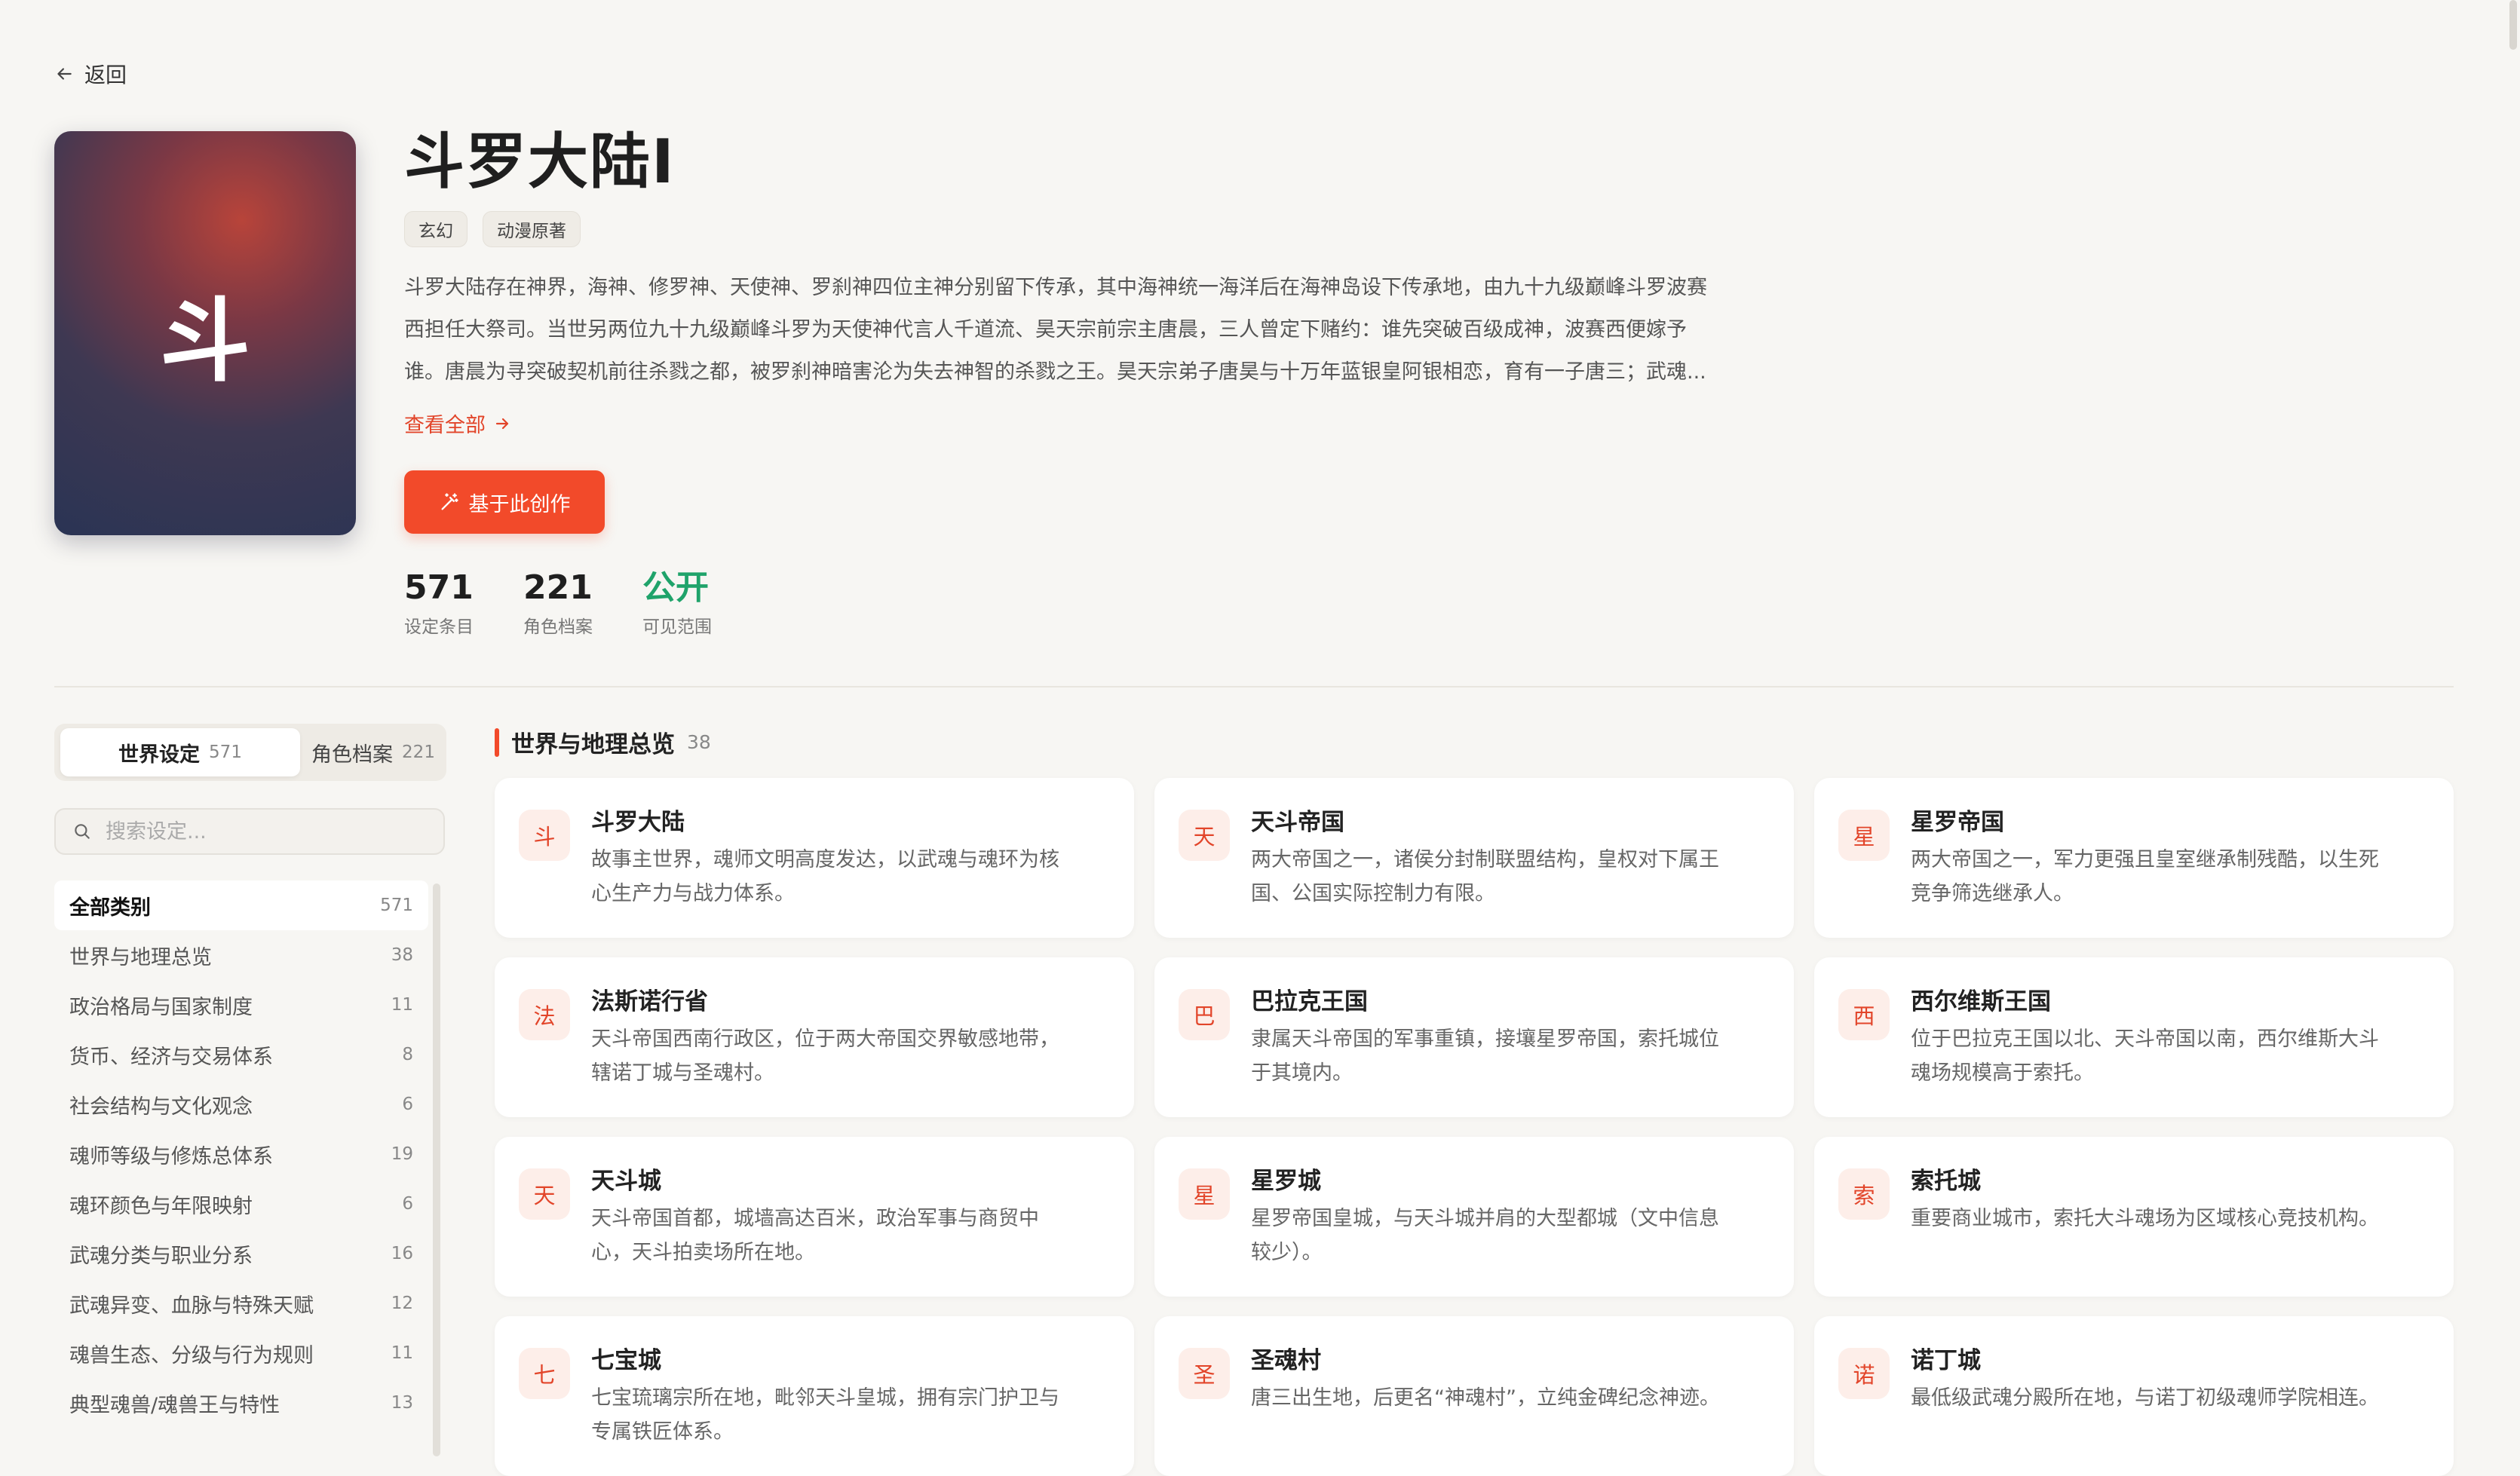  I want to click on category-item: 武魂异变、血脉与特殊天赋 12, so click(241, 1303).